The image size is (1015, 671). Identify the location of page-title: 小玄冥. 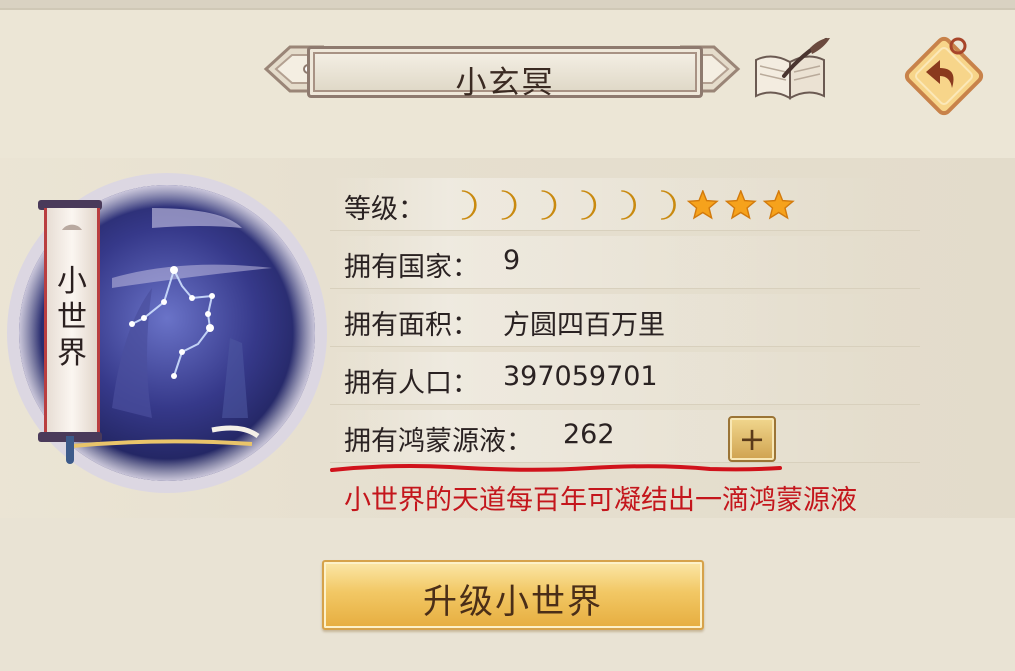
(505, 83).